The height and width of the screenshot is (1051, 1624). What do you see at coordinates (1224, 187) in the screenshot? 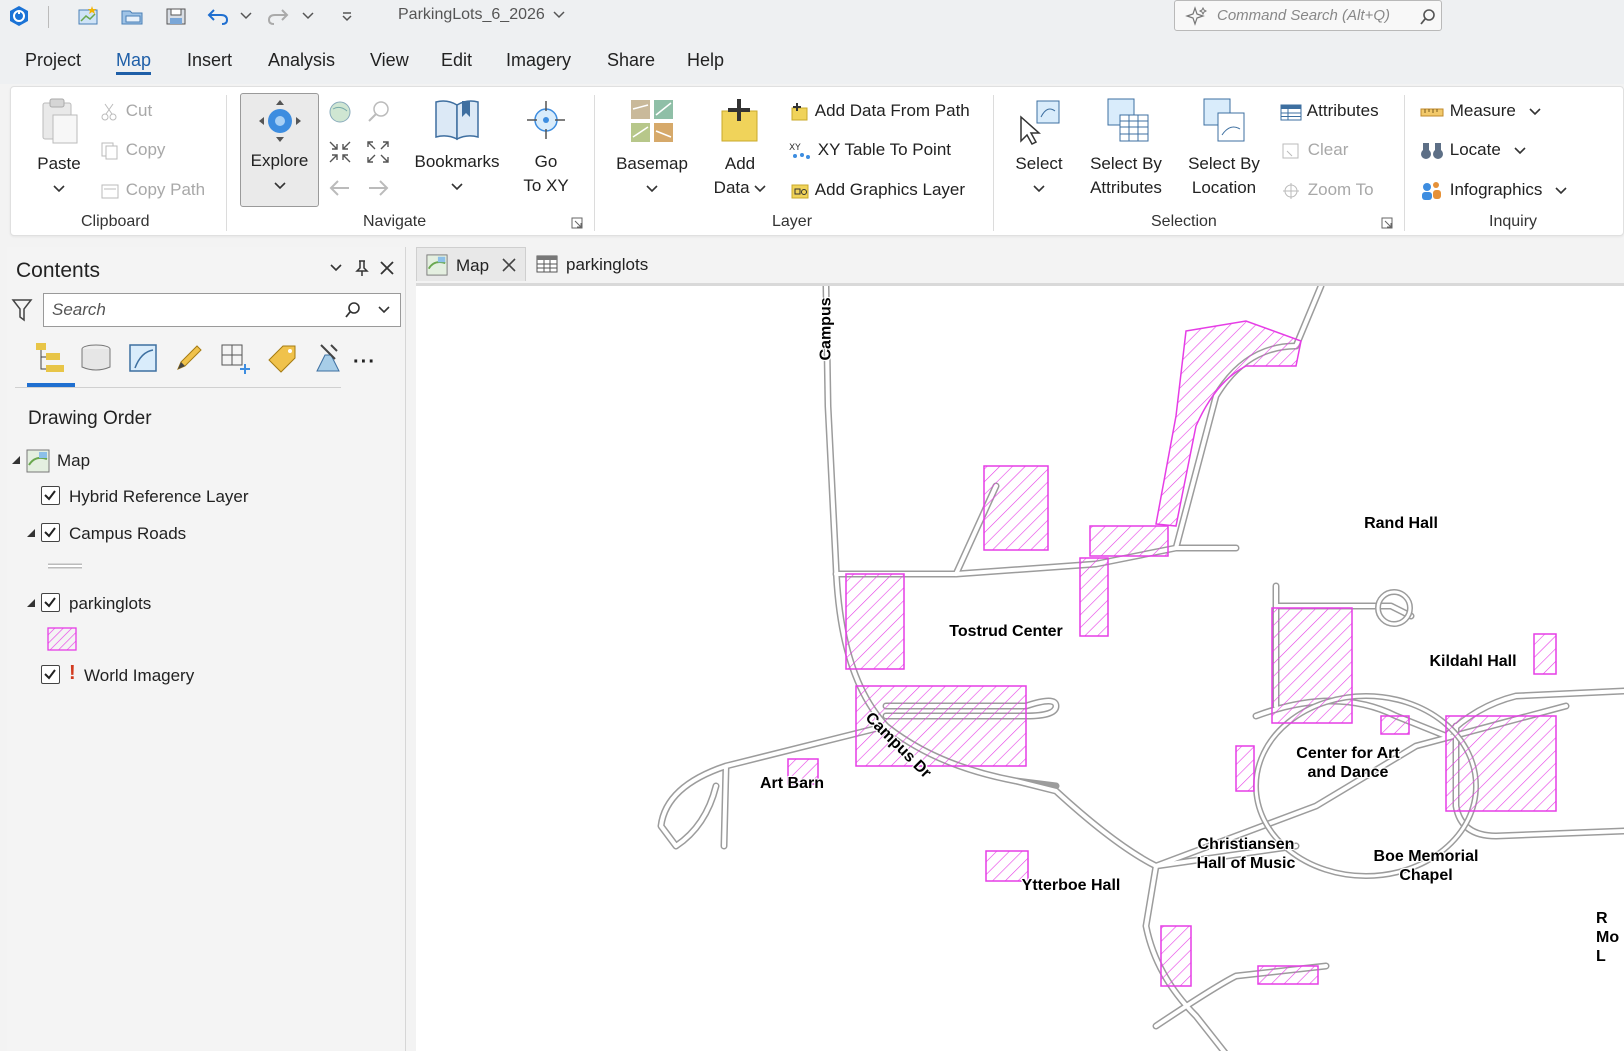
I see `select-by-location-label-2: Location` at bounding box center [1224, 187].